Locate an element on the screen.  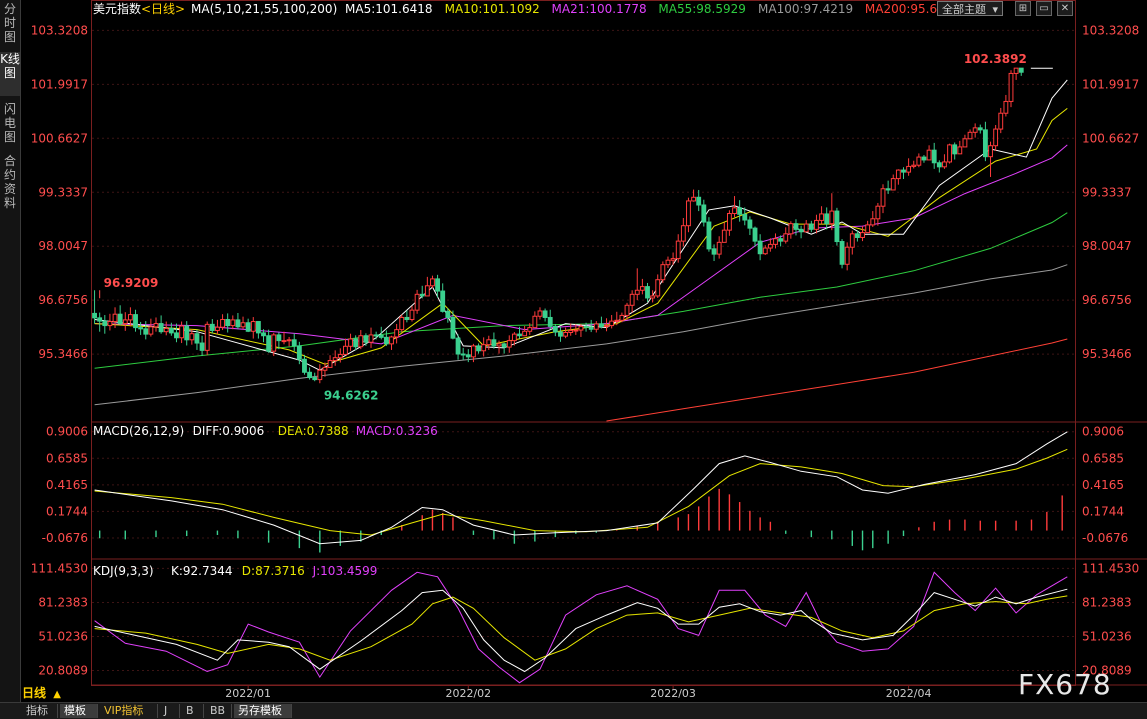
theme-select-button: 全部主题 ▾ is located at coordinates (970, 8).